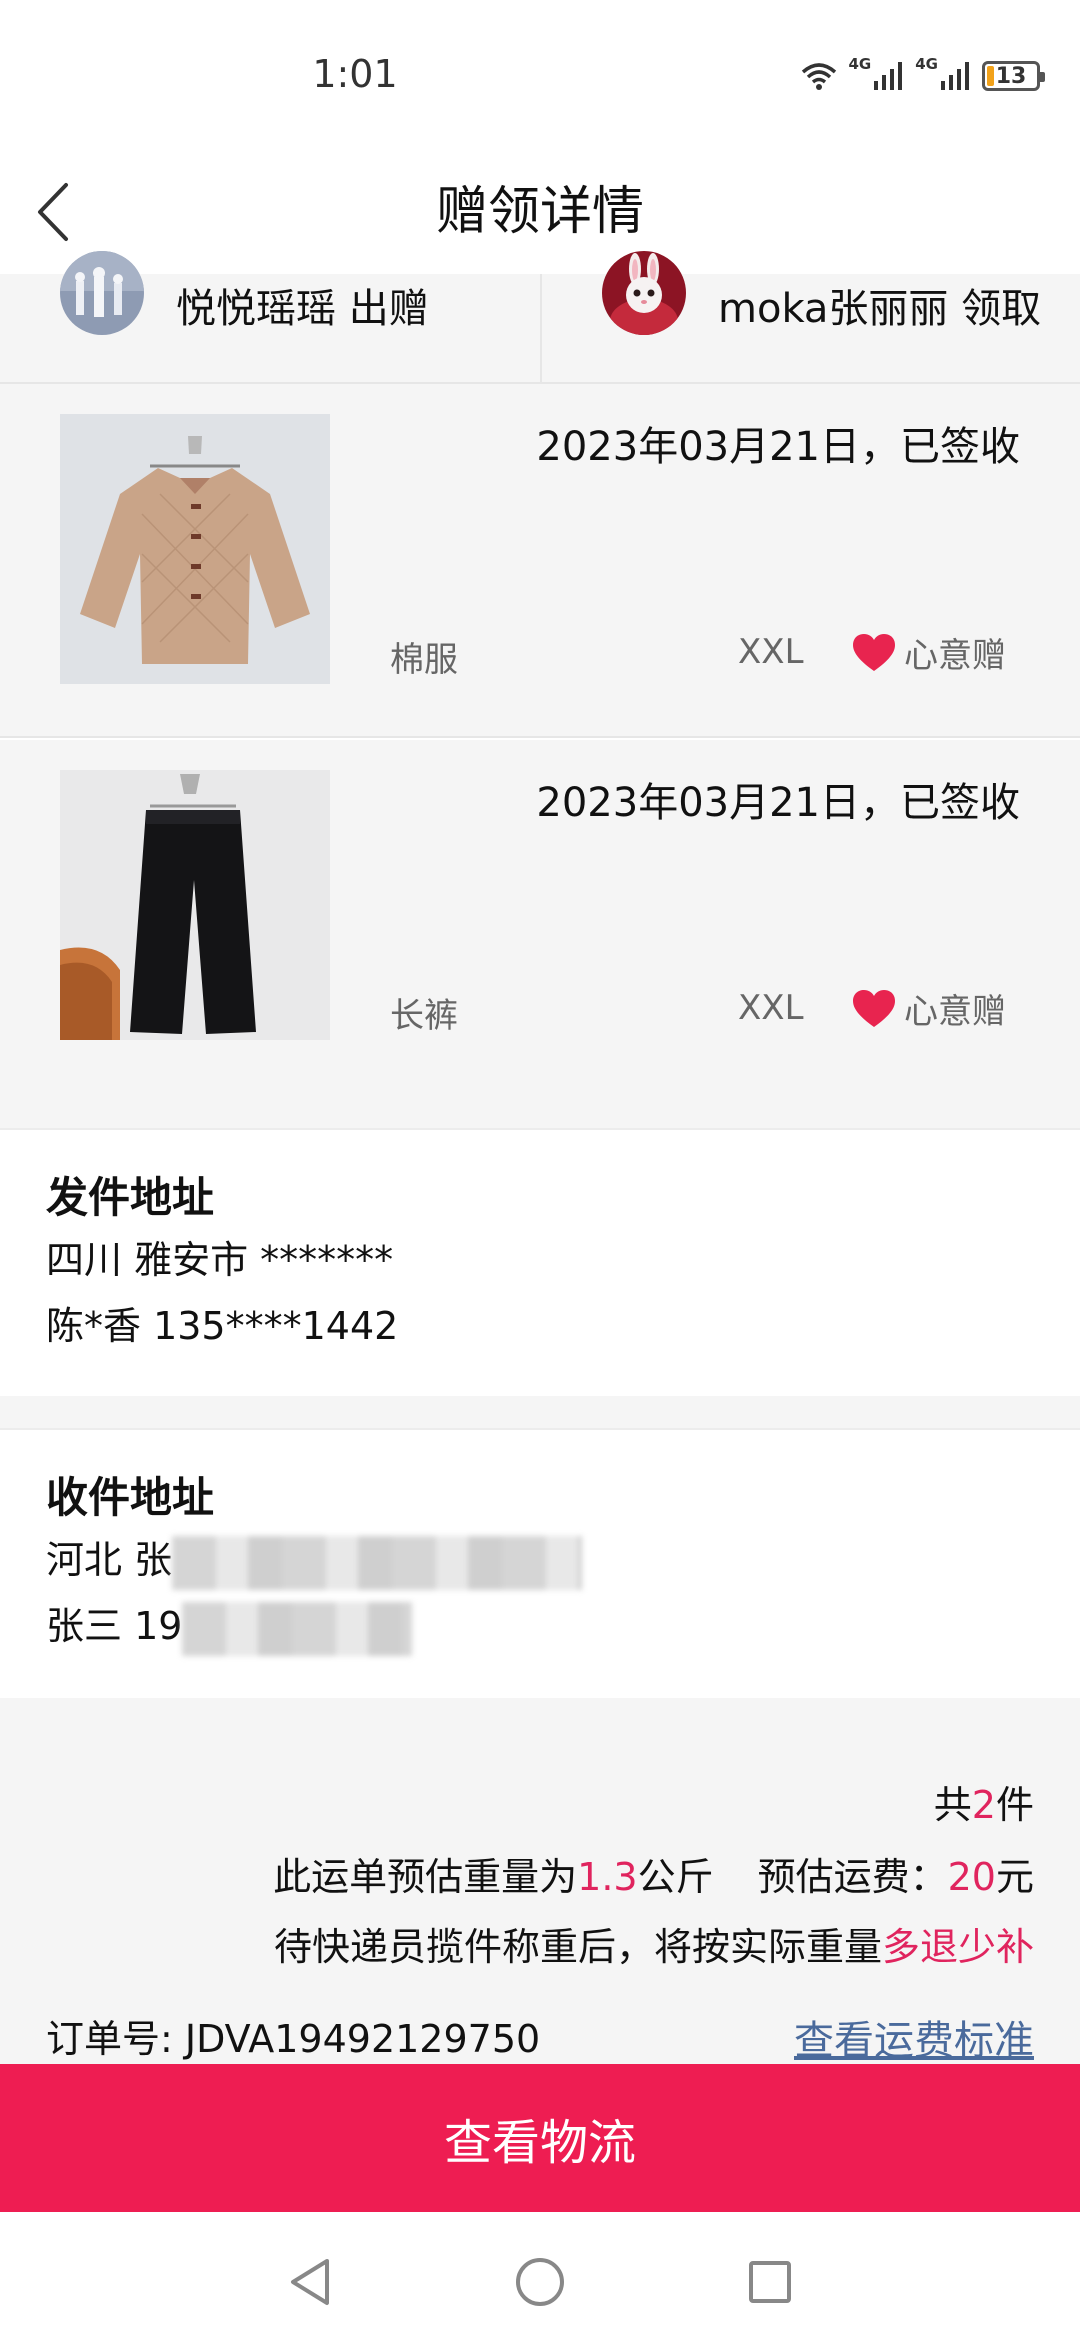 The image size is (1080, 2340). I want to click on nav-recents-button, so click(770, 2282).